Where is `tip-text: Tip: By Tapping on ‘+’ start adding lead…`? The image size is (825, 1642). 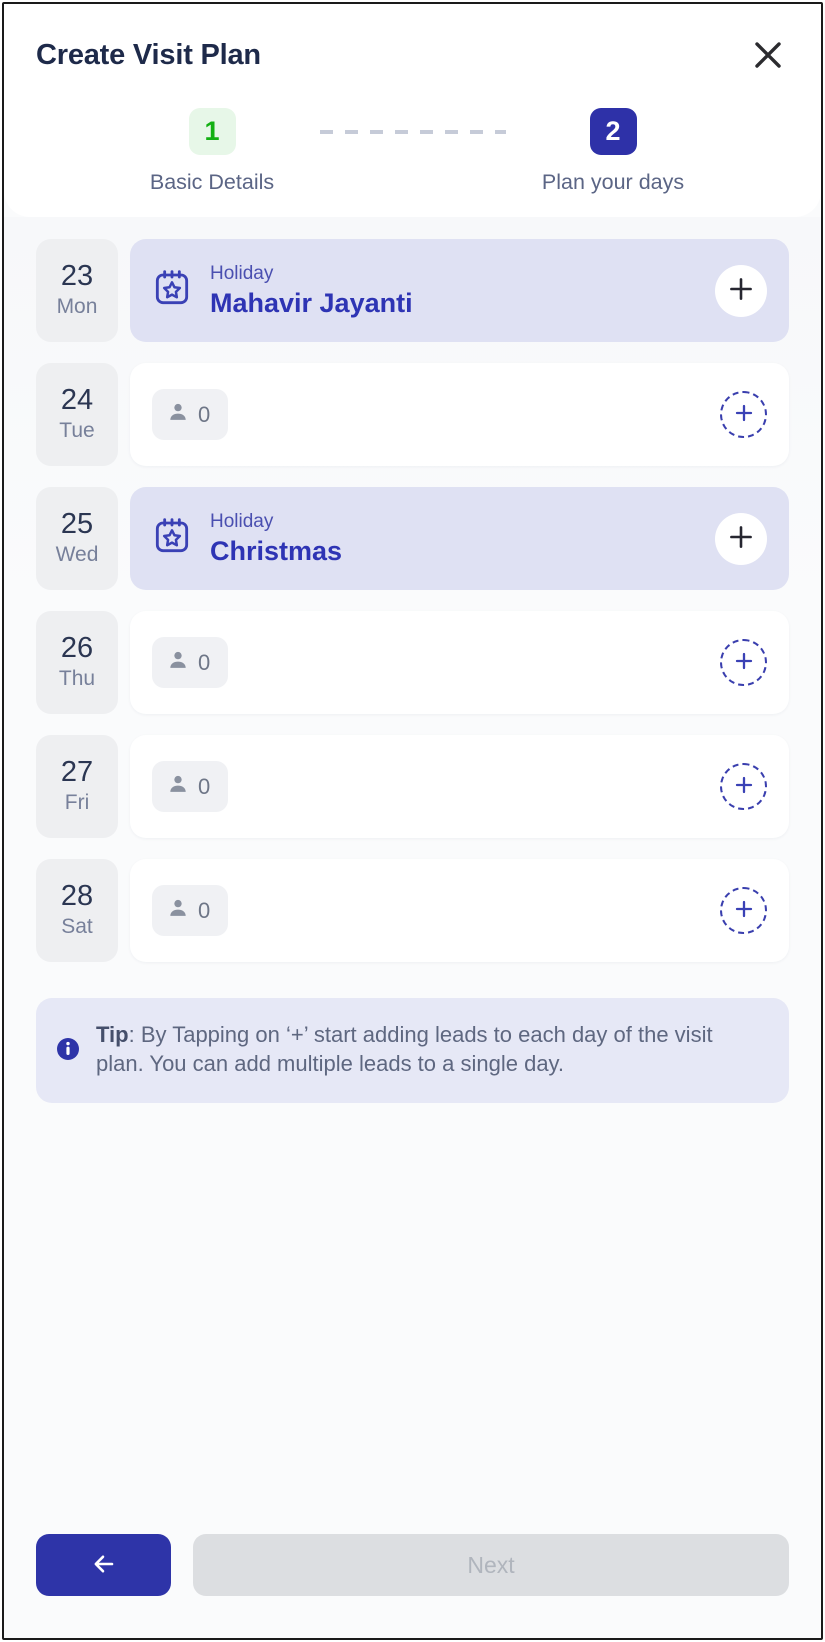
tip-text: Tip: By Tapping on ‘+’ start adding lead… is located at coordinates (429, 1049).